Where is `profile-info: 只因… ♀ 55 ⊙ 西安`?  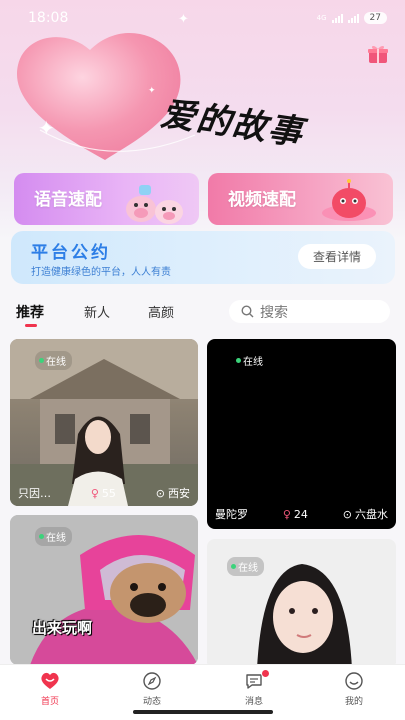 profile-info: 只因… ♀ 55 ⊙ 西安 is located at coordinates (104, 493).